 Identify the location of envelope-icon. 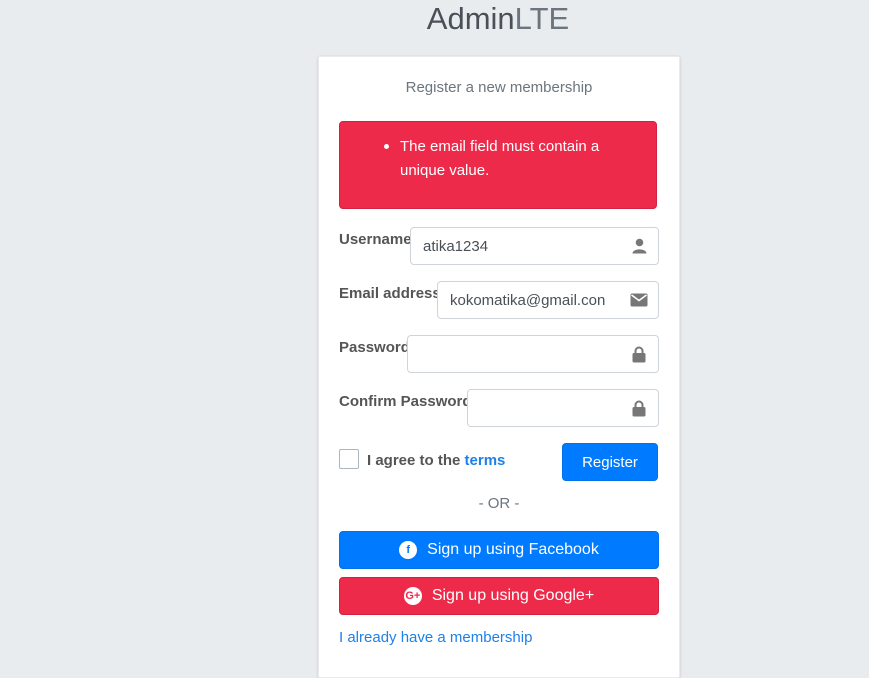
(639, 300).